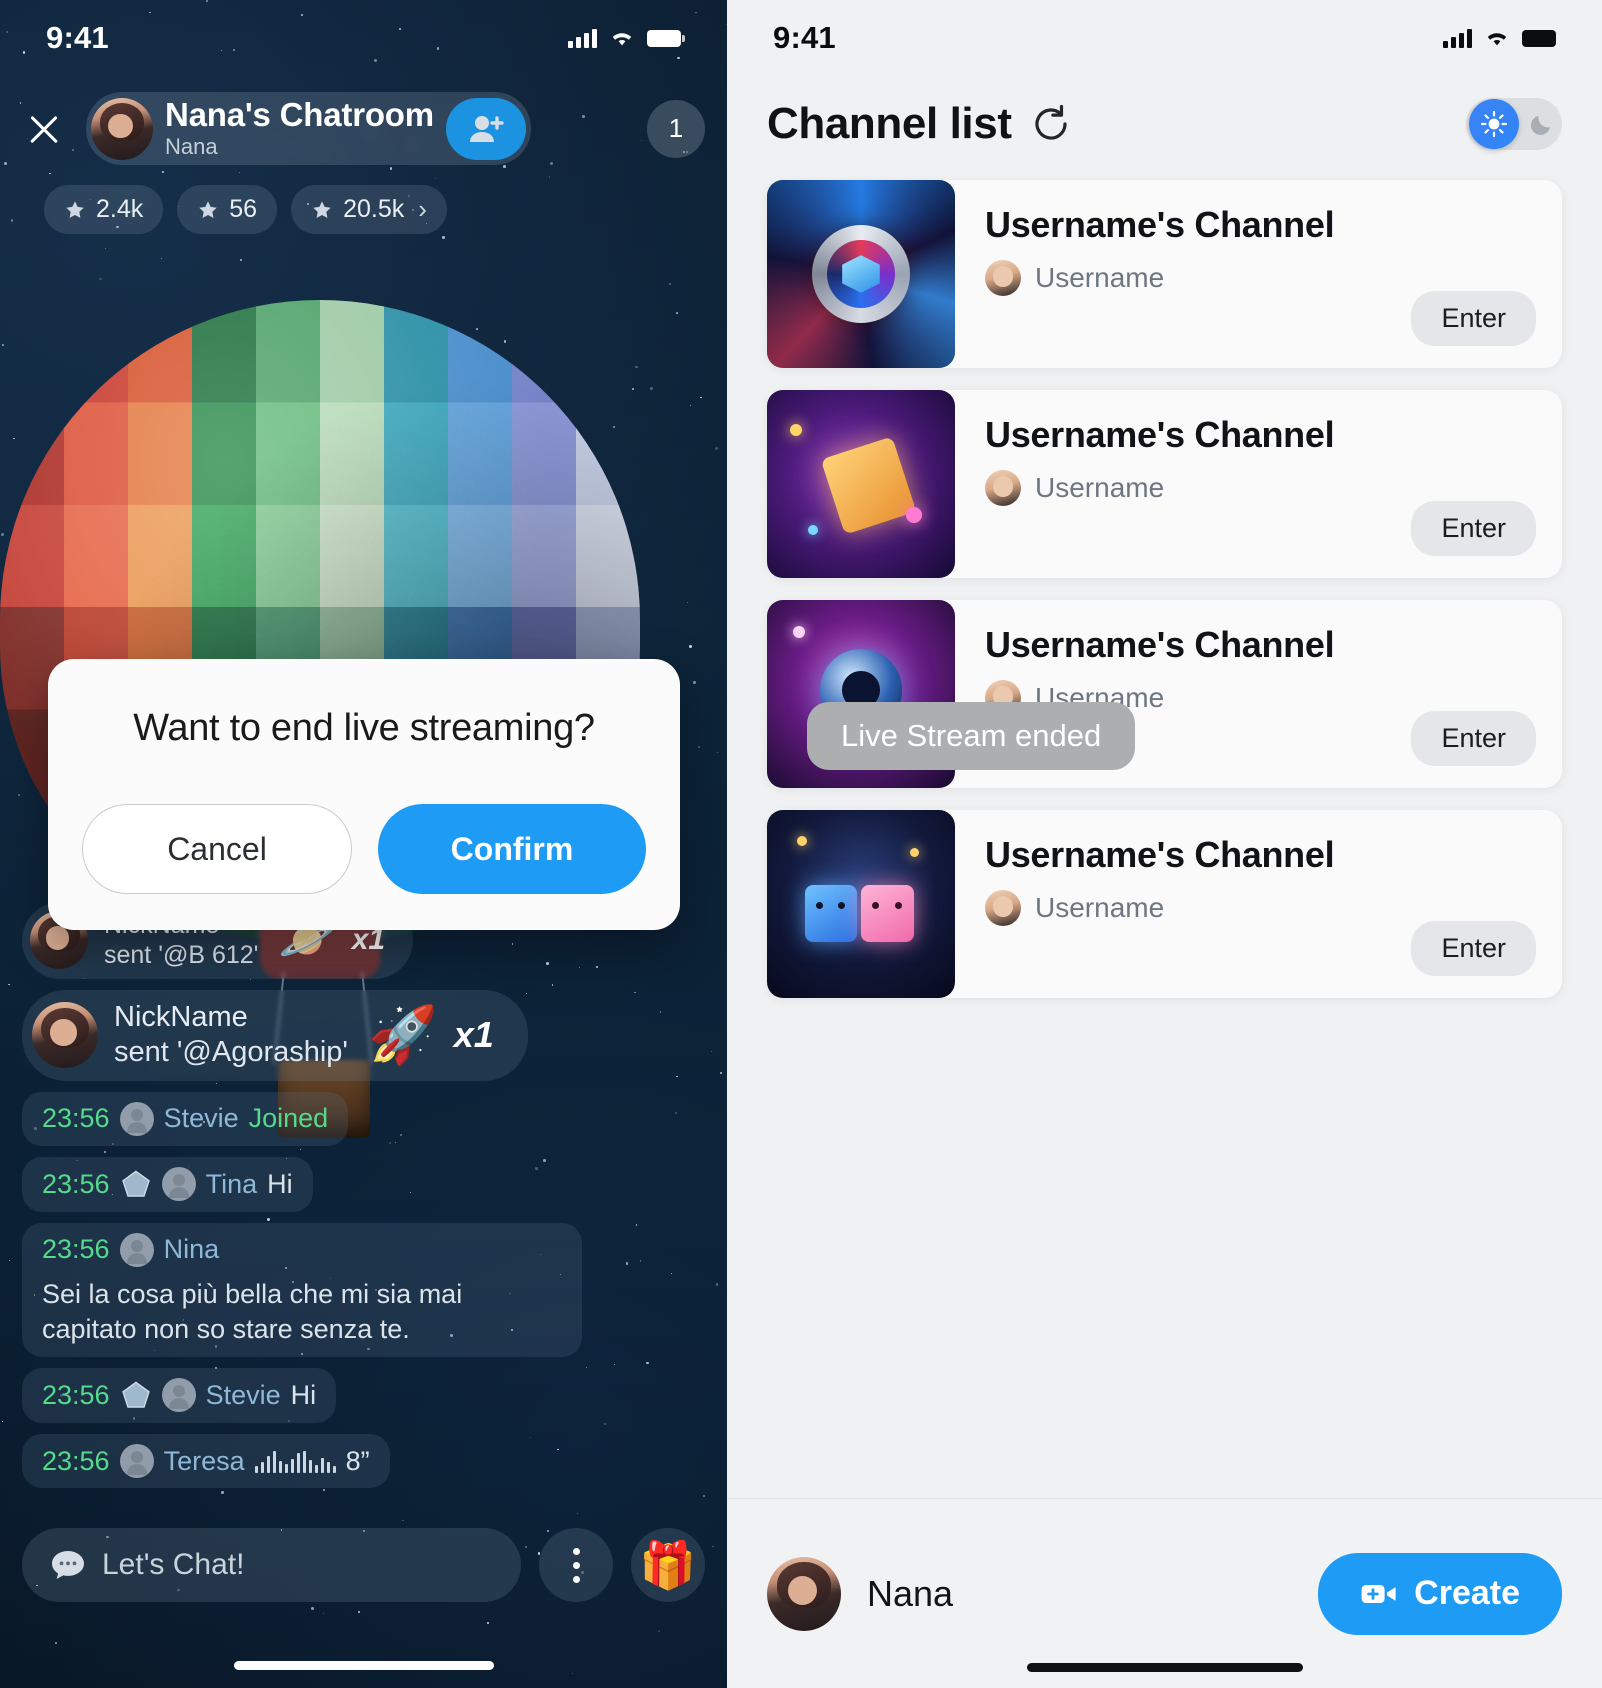  I want to click on video-camera-plus-icon, so click(1378, 1593).